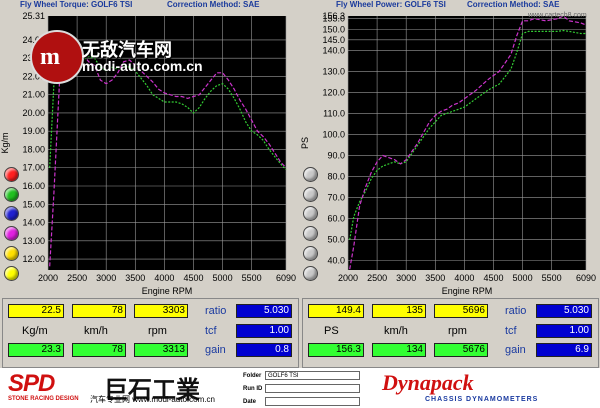 The image size is (600, 408). I want to click on power-rpm-box: 5696, so click(461, 311).